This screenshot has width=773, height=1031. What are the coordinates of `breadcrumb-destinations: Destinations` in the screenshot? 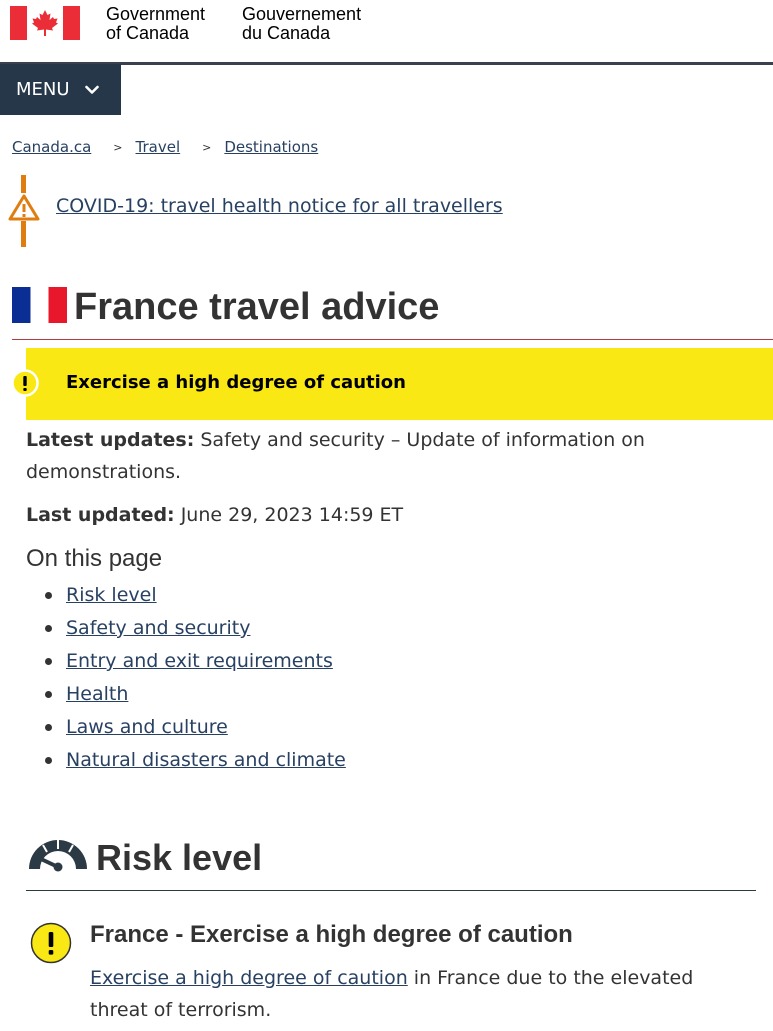 It's located at (271, 147).